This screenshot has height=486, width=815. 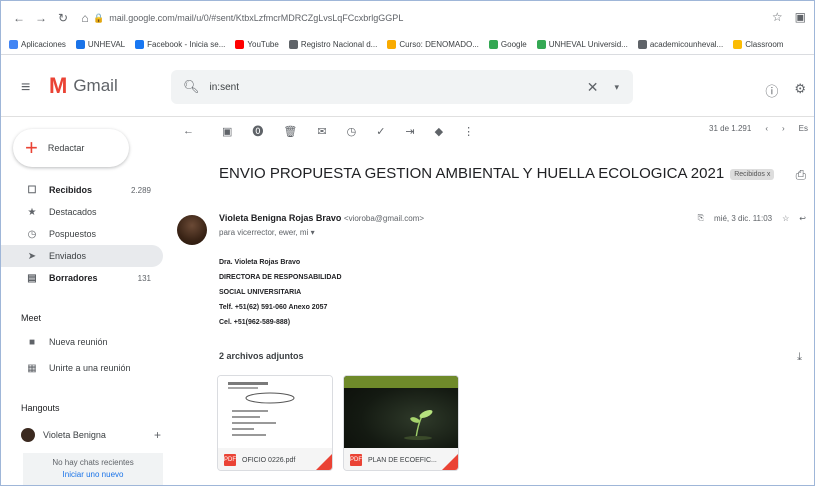 I want to click on extensions-icon: ▣, so click(x=800, y=17).